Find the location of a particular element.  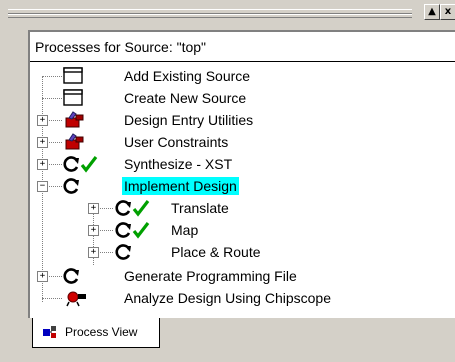

tree-item-create-new-source: Create New Source is located at coordinates (242, 98).